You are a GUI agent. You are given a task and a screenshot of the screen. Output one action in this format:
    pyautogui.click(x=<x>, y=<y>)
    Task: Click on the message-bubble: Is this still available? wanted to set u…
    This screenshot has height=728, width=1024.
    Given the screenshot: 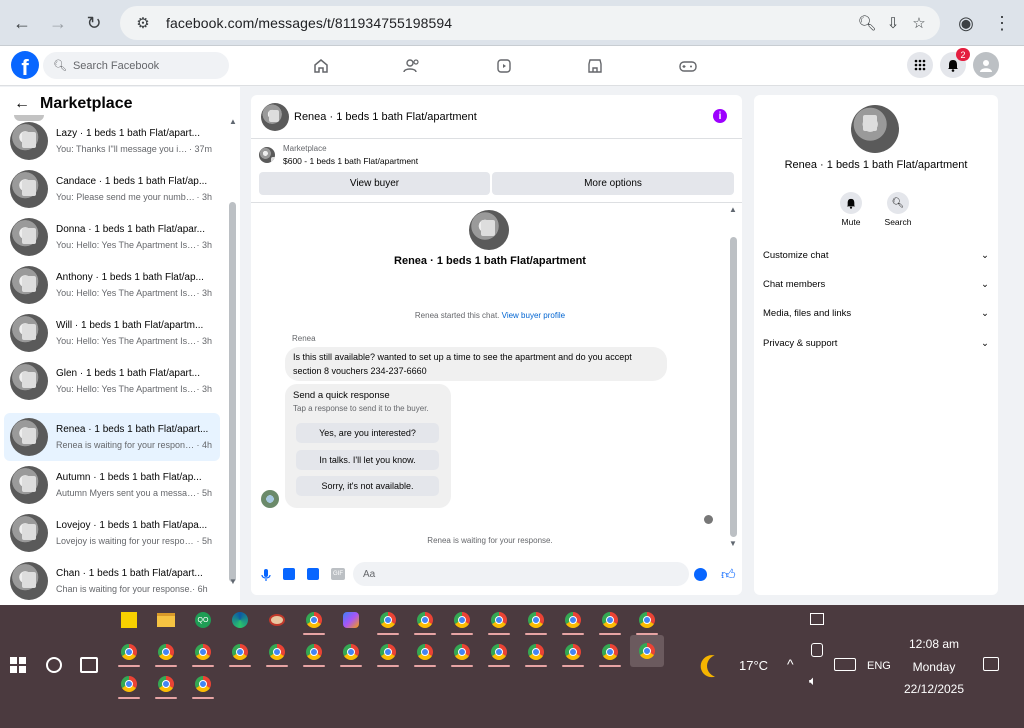 What is the action you would take?
    pyautogui.click(x=476, y=364)
    